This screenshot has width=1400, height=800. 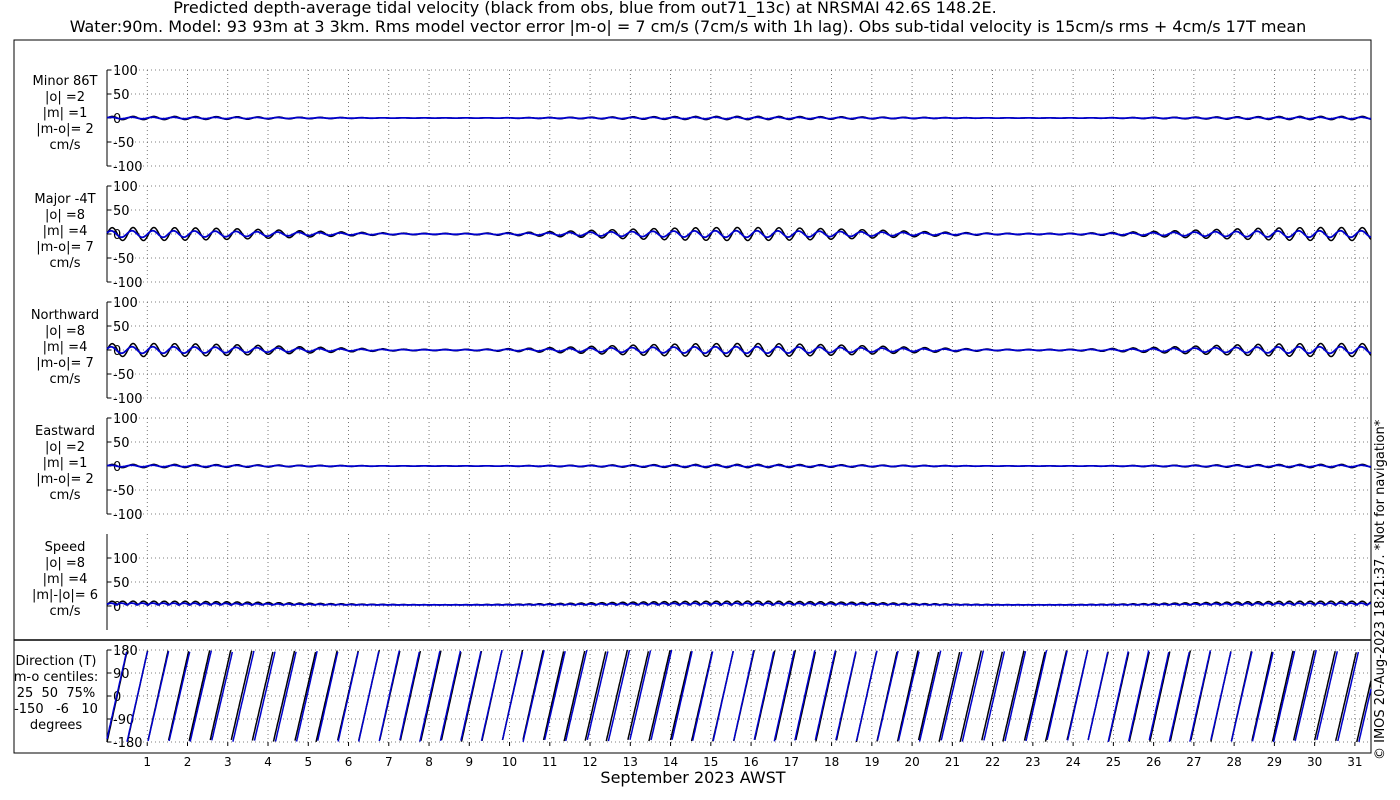 I want to click on x-tick-label: 24, so click(x=1072, y=762).